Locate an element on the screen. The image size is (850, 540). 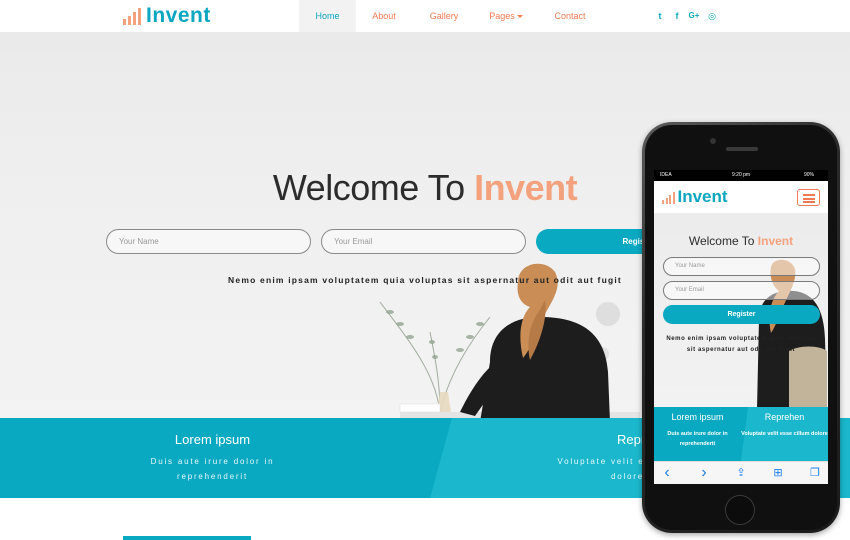
phone-header: Invent is located at coordinates (741, 197).